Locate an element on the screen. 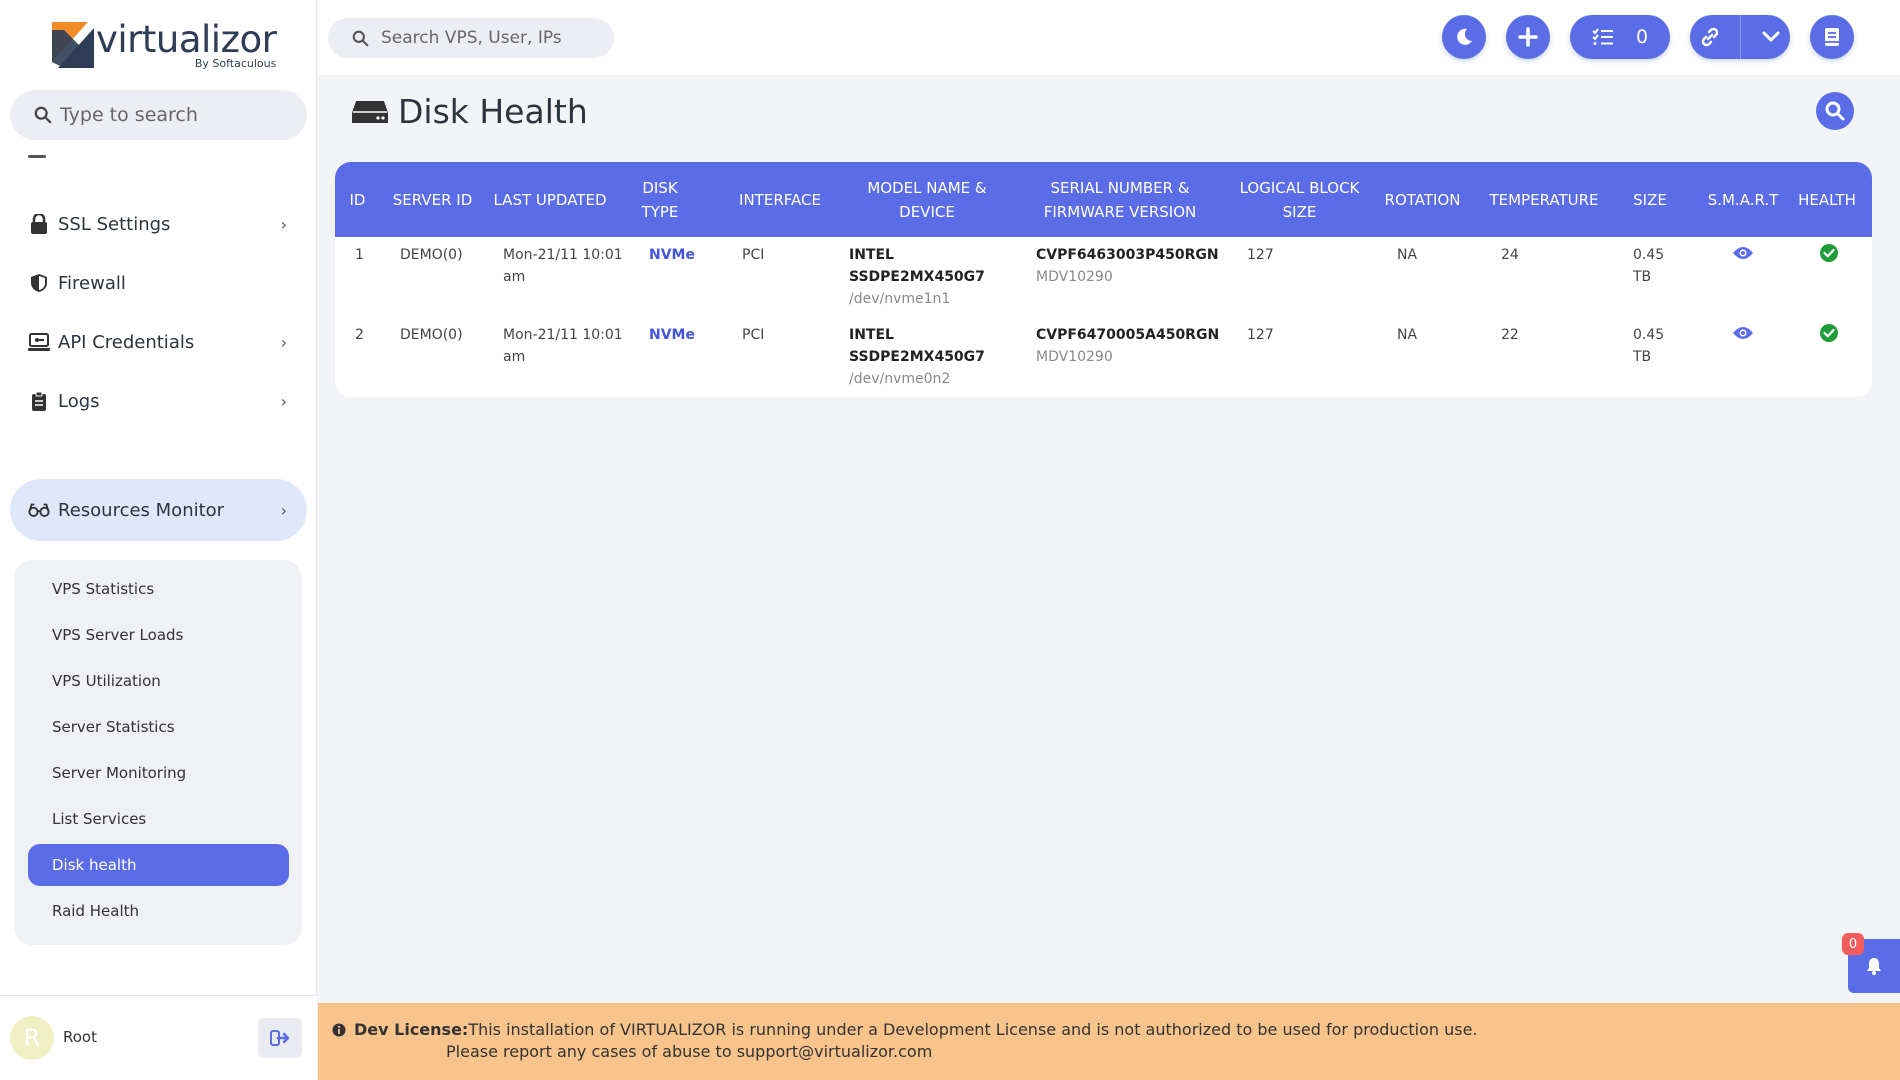 This screenshot has width=1900, height=1080. cell-server-id: DEMO(0) is located at coordinates (431, 255).